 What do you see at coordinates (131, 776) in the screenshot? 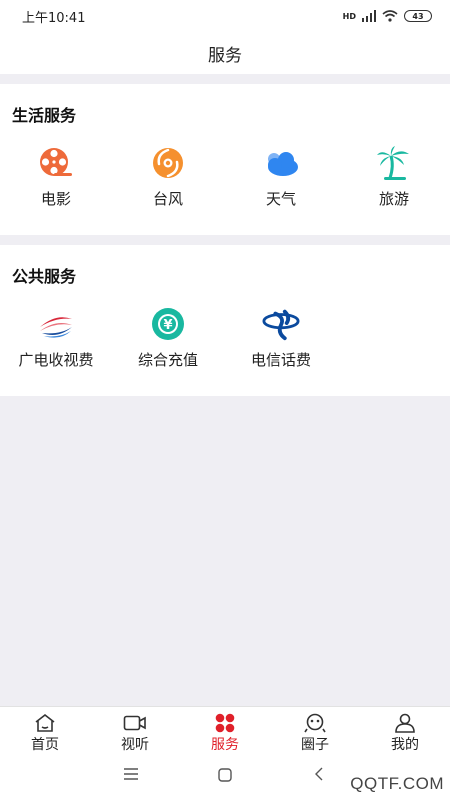
I see `menu-icon` at bounding box center [131, 776].